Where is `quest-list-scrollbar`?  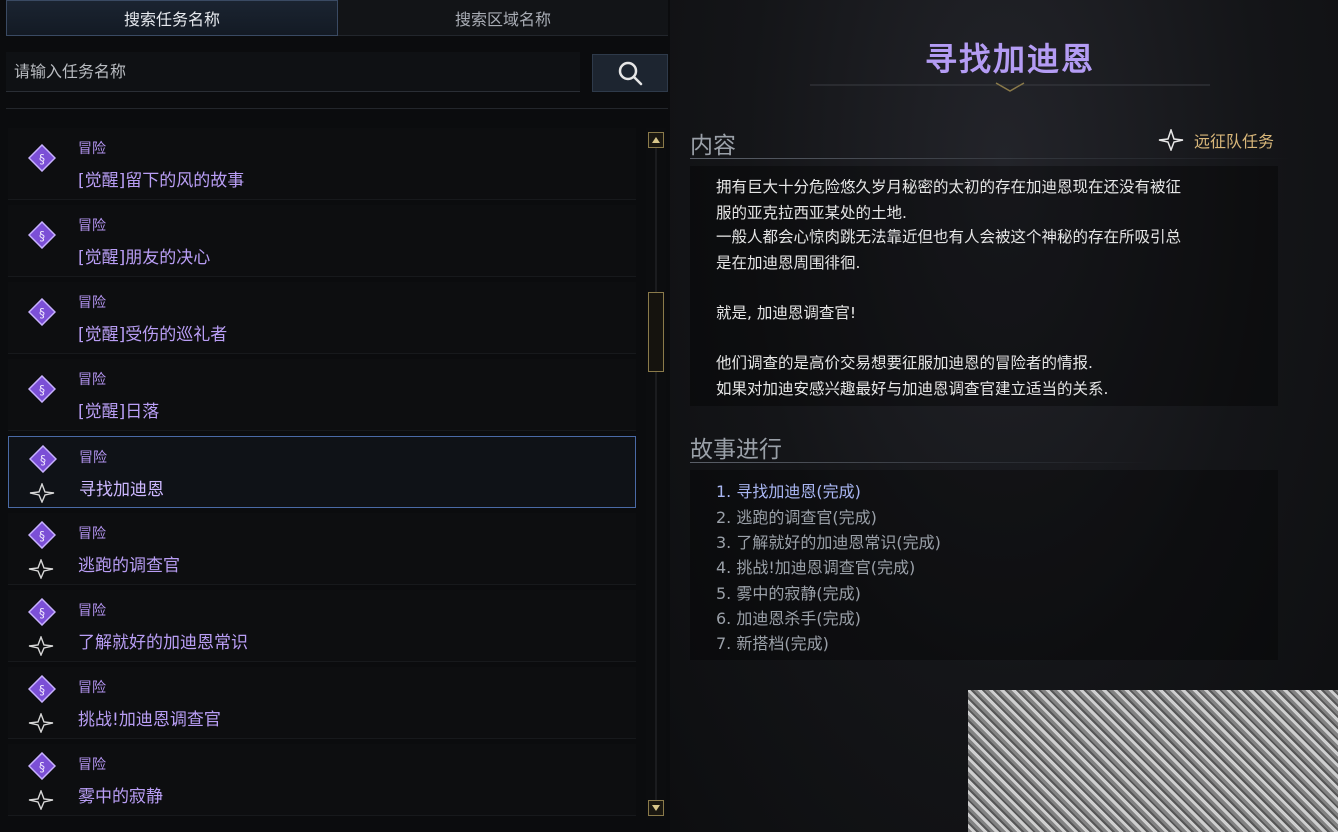 quest-list-scrollbar is located at coordinates (656, 474).